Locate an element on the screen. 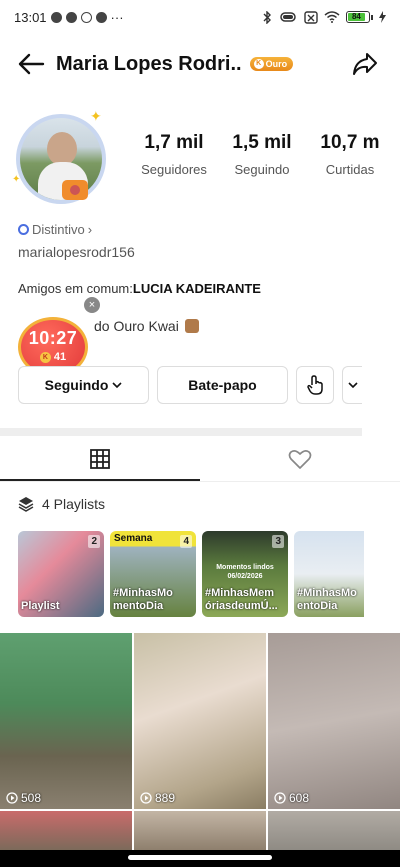  video-thumbnail: 508 is located at coordinates (66, 721).